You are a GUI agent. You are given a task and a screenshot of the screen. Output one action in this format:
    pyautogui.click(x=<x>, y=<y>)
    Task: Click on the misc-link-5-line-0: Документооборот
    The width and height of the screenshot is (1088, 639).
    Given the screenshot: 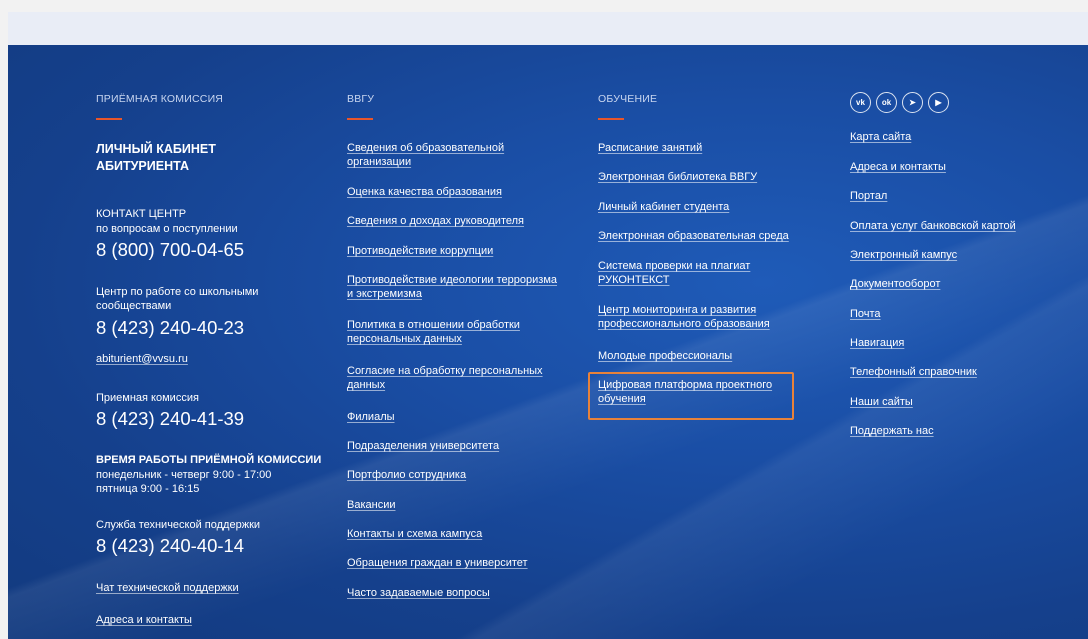 What is the action you would take?
    pyautogui.click(x=895, y=284)
    